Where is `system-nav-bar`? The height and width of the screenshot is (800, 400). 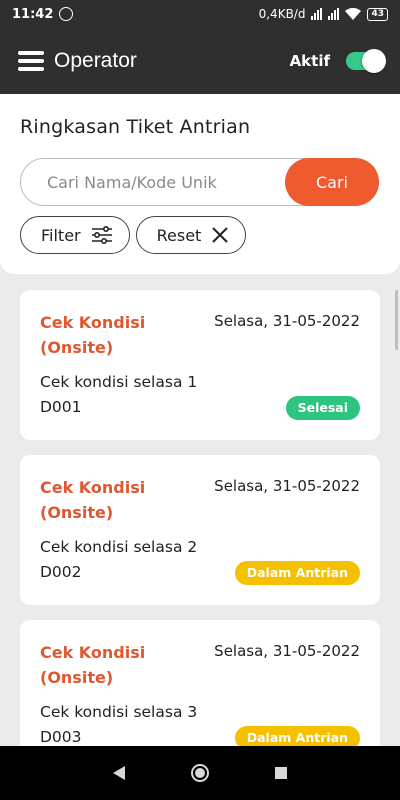
system-nav-bar is located at coordinates (200, 773).